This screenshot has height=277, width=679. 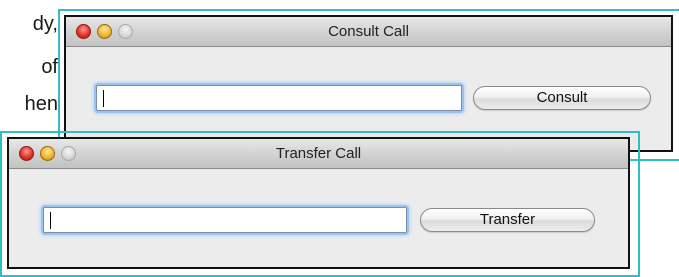 I want to click on transfer-number-input, so click(x=225, y=220).